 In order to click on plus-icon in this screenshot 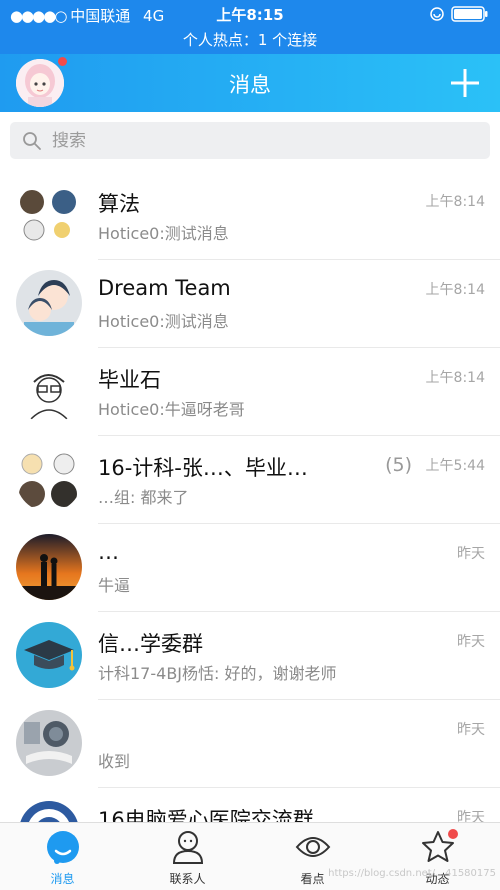, I will do `click(465, 83)`.